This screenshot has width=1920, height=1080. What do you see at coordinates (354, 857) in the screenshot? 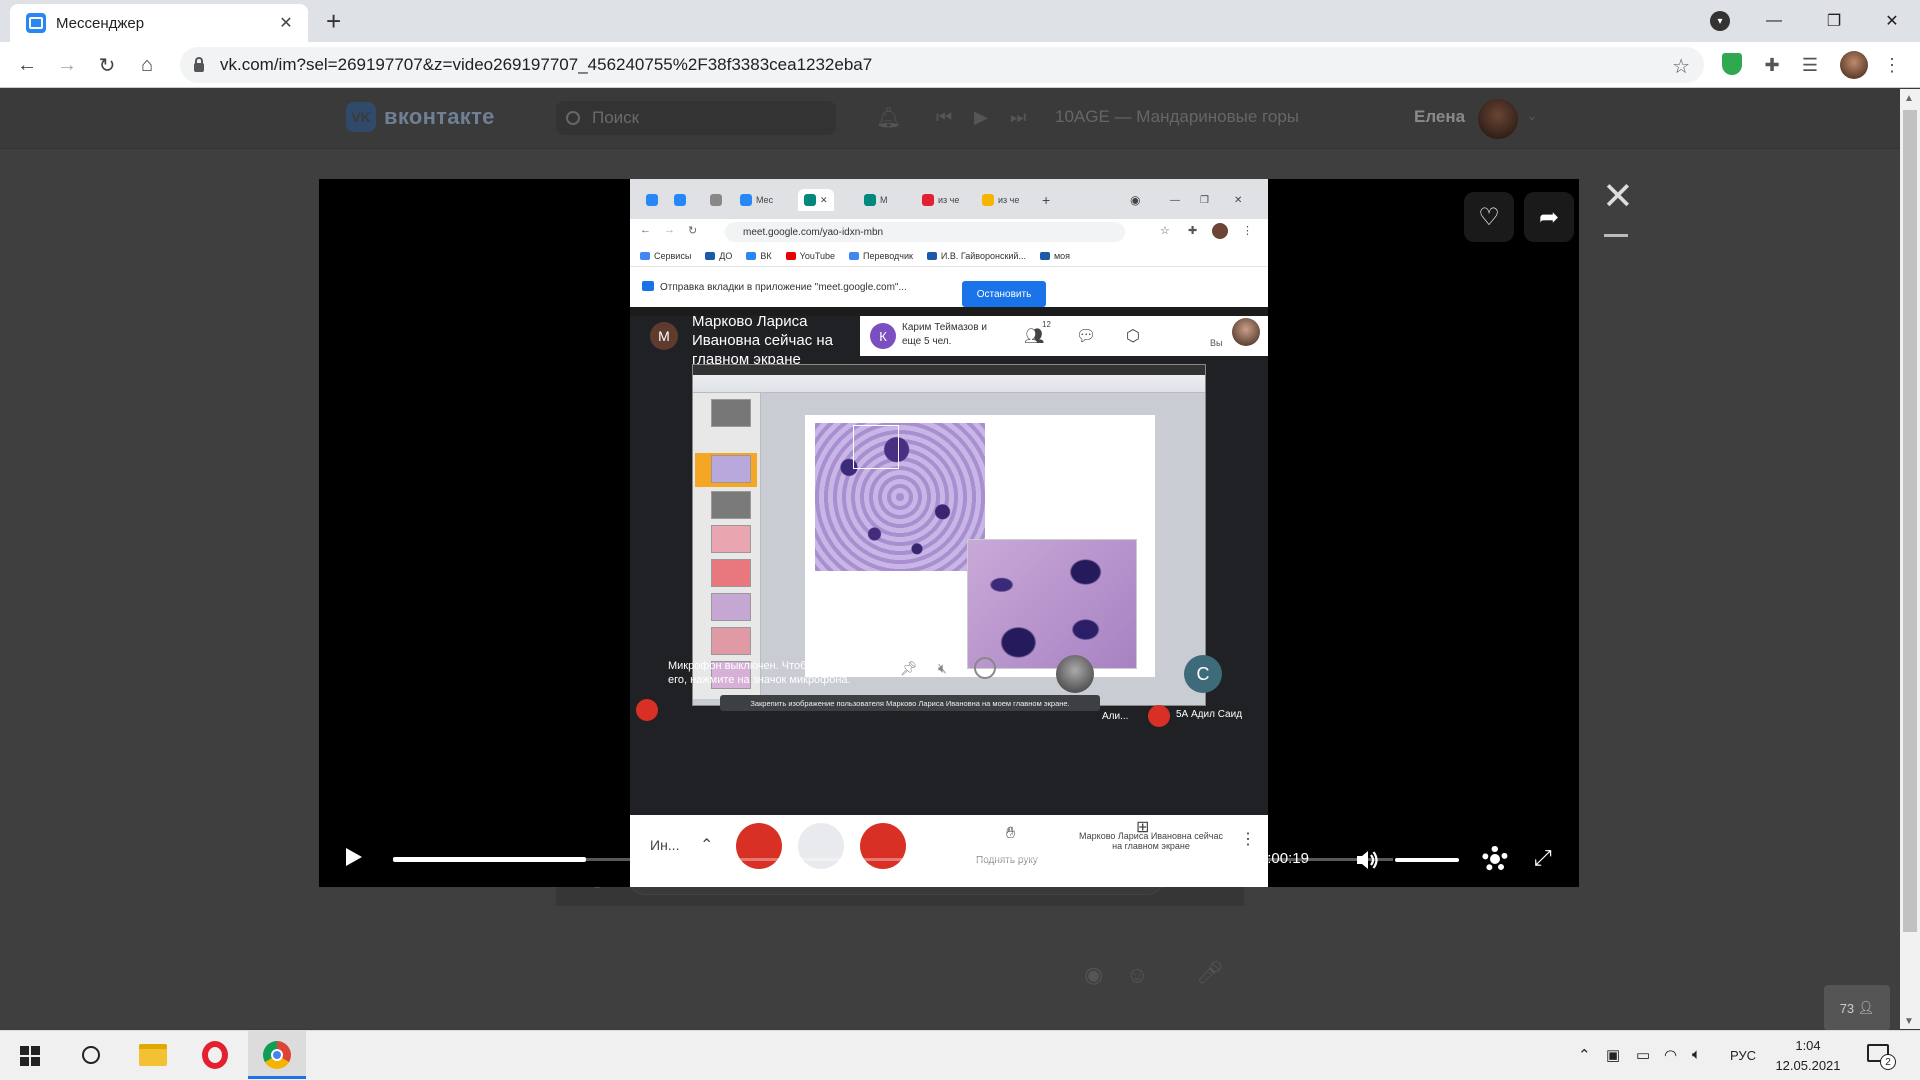
I see `video-play-icon` at bounding box center [354, 857].